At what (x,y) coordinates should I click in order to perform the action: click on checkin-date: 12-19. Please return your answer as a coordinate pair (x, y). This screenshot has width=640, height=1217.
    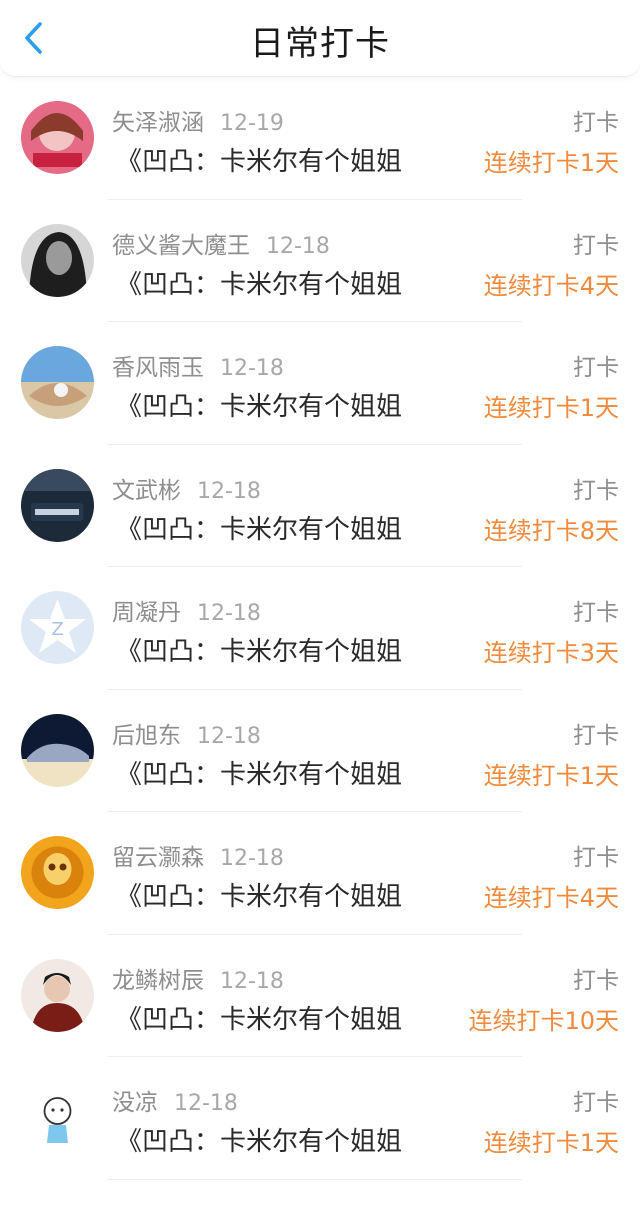
    Looking at the image, I should click on (252, 123).